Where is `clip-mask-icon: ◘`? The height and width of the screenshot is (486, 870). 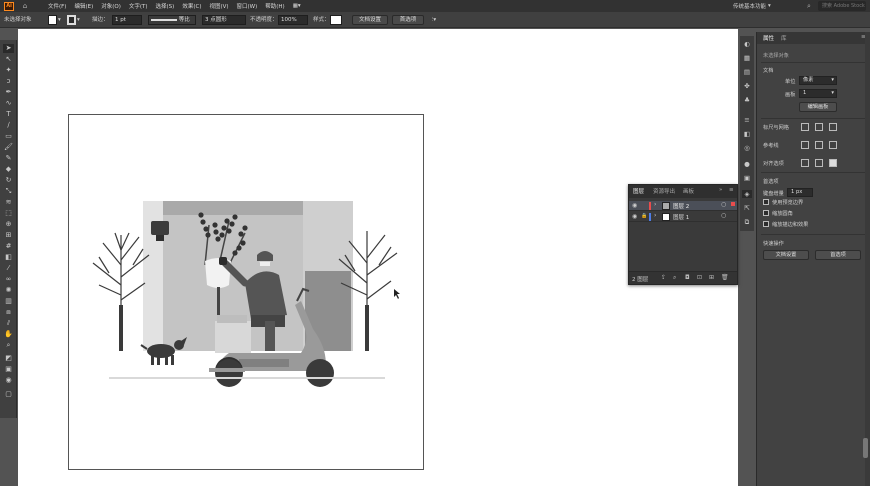 clip-mask-icon: ◘ is located at coordinates (687, 277).